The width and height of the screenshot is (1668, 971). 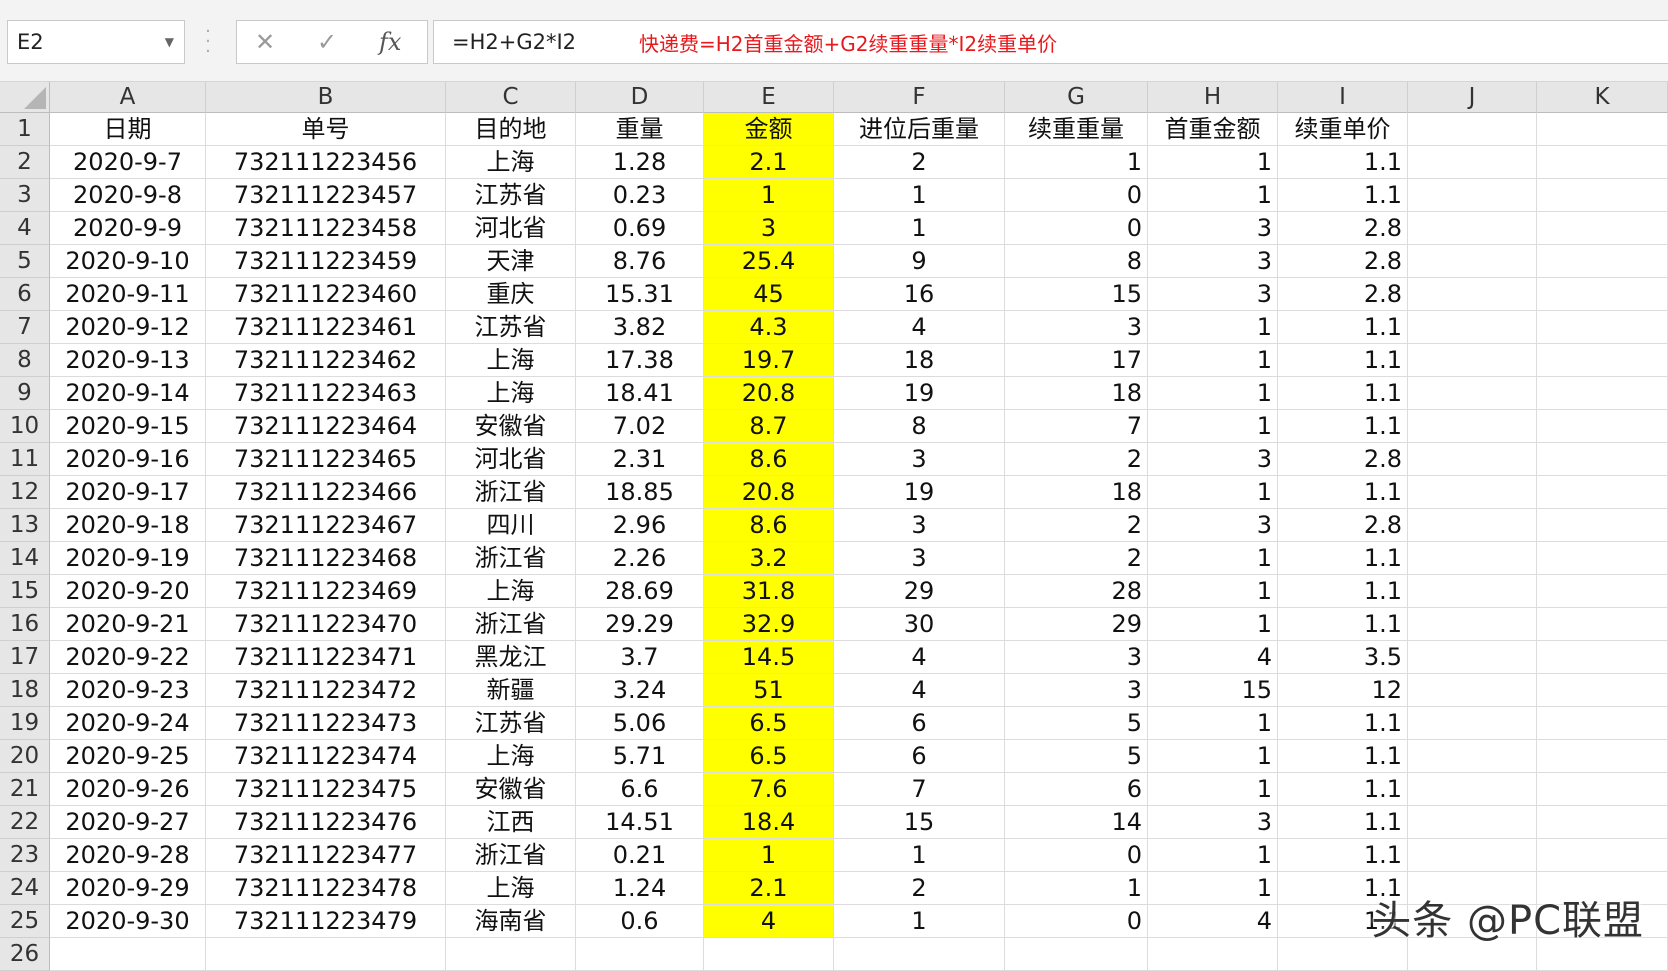 What do you see at coordinates (25, 97) in the screenshot?
I see `select-all-corner` at bounding box center [25, 97].